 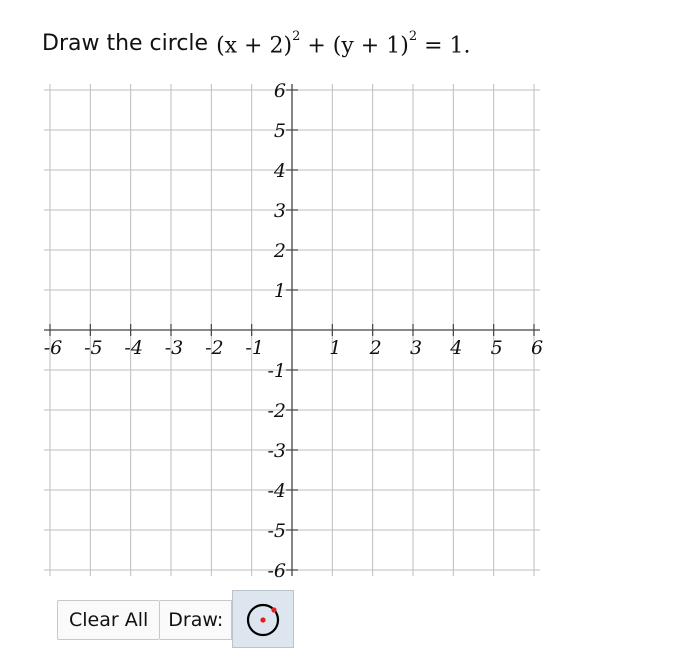 What do you see at coordinates (276, 411) in the screenshot?
I see `y-tick-label: -2` at bounding box center [276, 411].